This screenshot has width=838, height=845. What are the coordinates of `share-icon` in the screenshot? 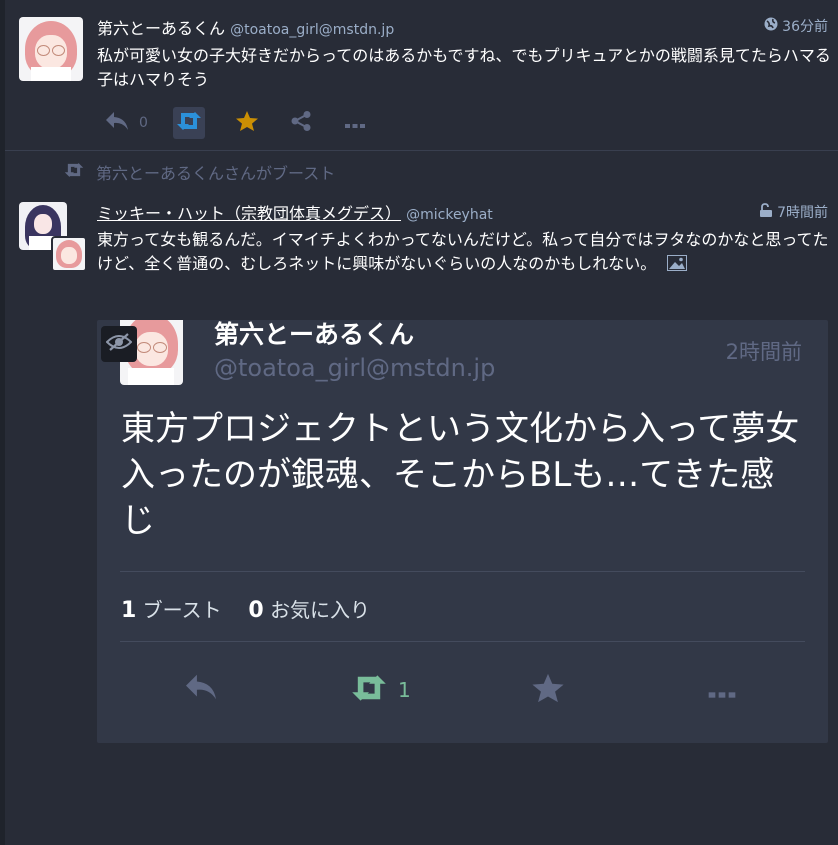 It's located at (301, 123).